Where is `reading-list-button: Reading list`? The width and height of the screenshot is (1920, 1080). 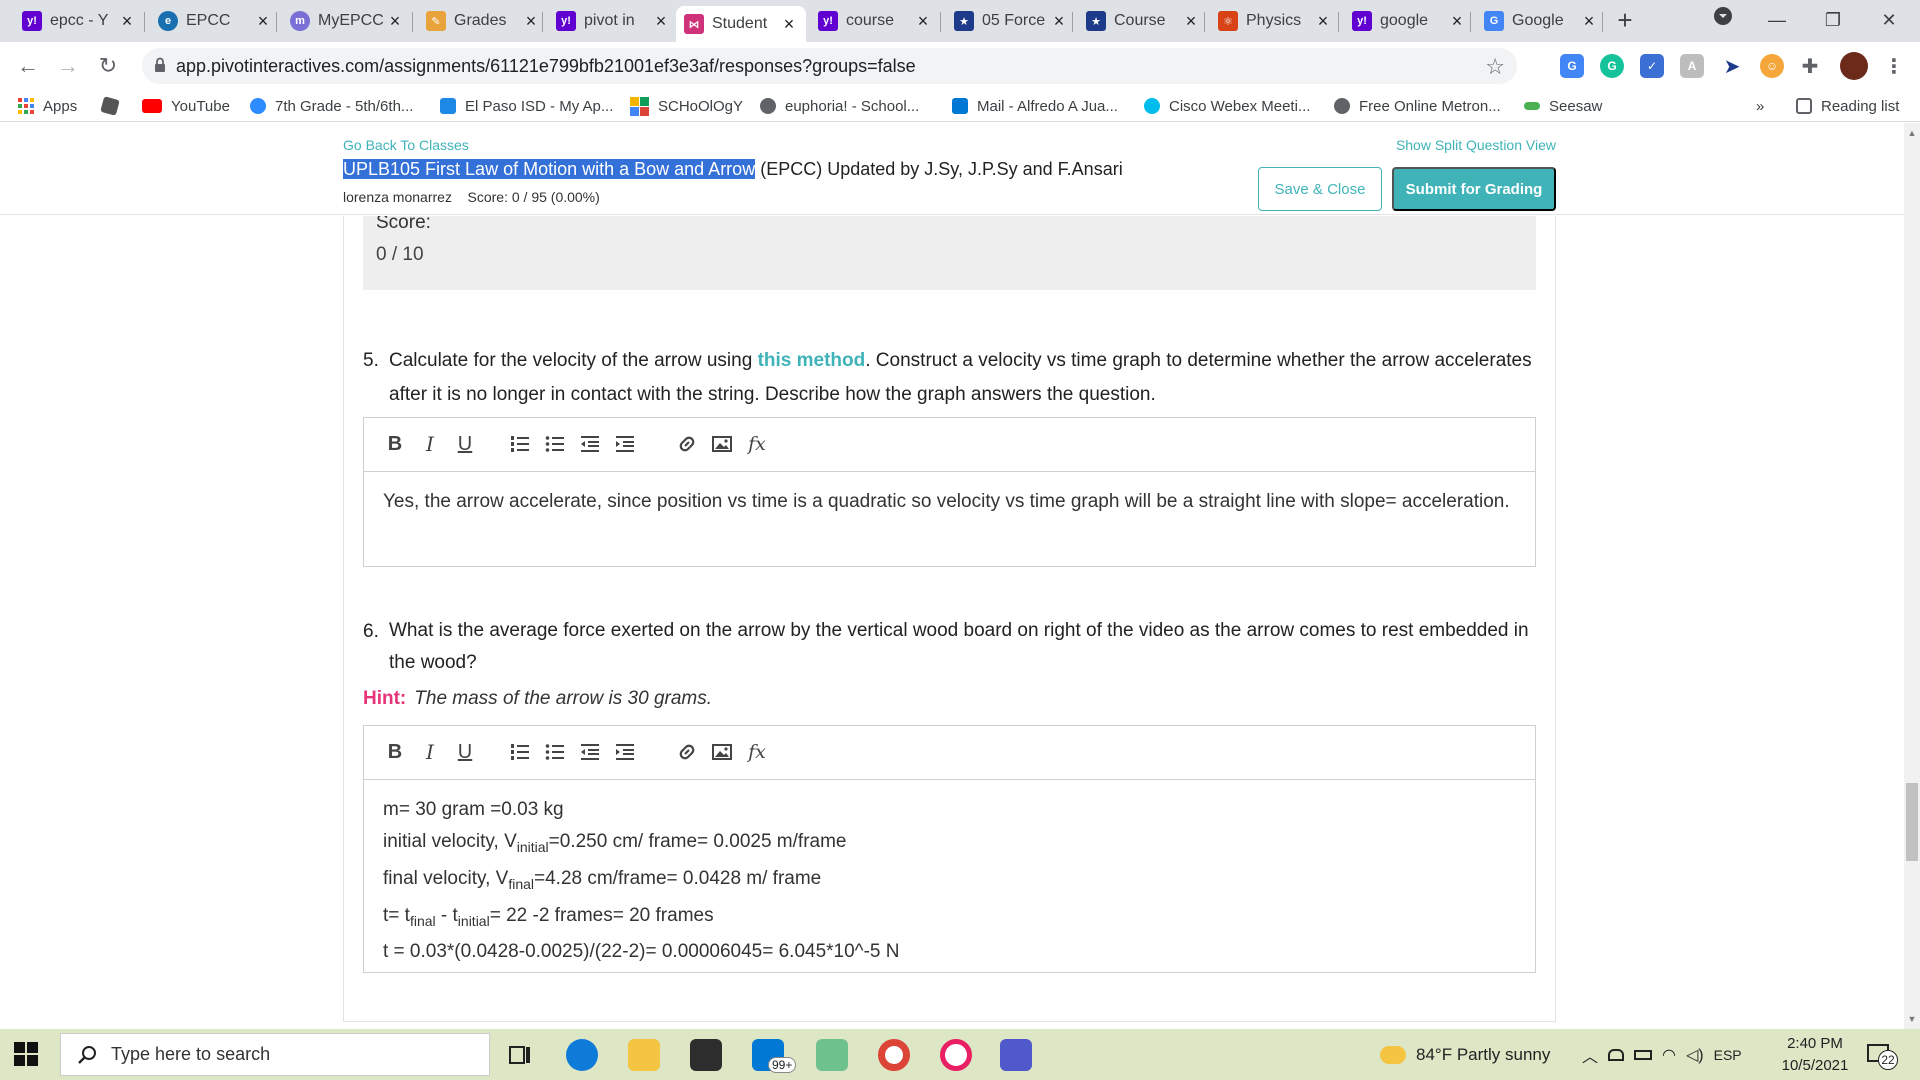 reading-list-button: Reading list is located at coordinates (1847, 106).